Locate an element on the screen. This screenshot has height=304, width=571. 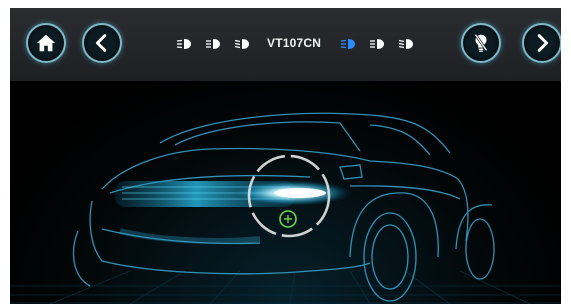
bulb-off-icon is located at coordinates (481, 42).